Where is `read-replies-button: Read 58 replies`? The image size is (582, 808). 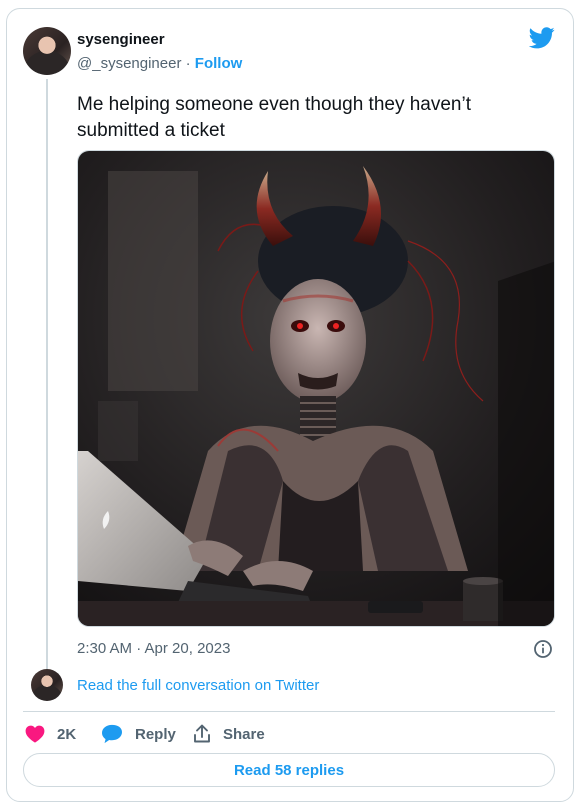 read-replies-button: Read 58 replies is located at coordinates (289, 770).